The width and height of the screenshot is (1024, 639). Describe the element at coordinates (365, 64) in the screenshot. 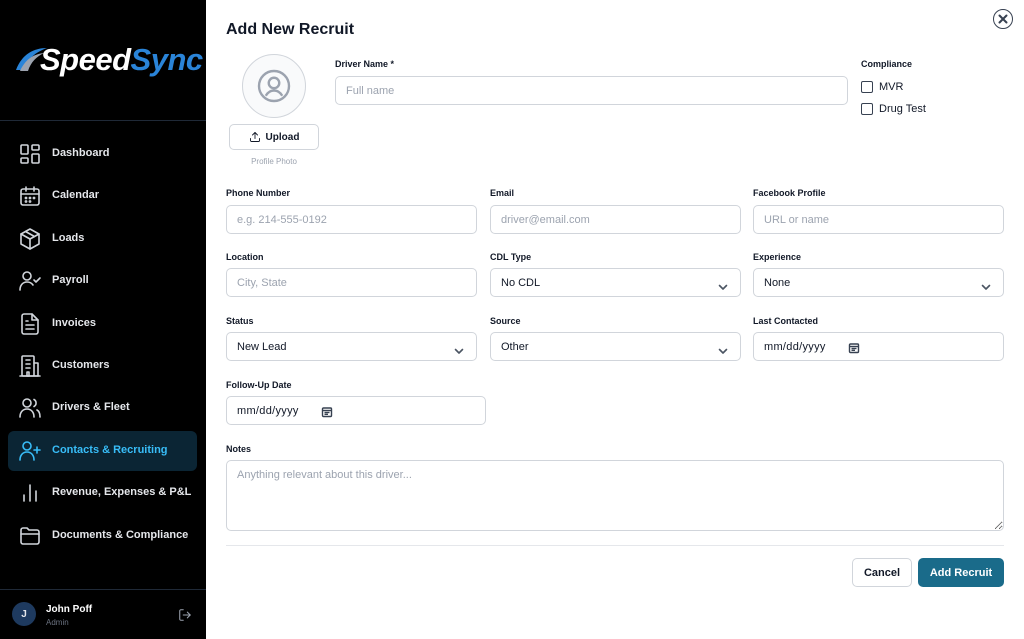

I see `driver-name-label: Driver Name *` at that location.